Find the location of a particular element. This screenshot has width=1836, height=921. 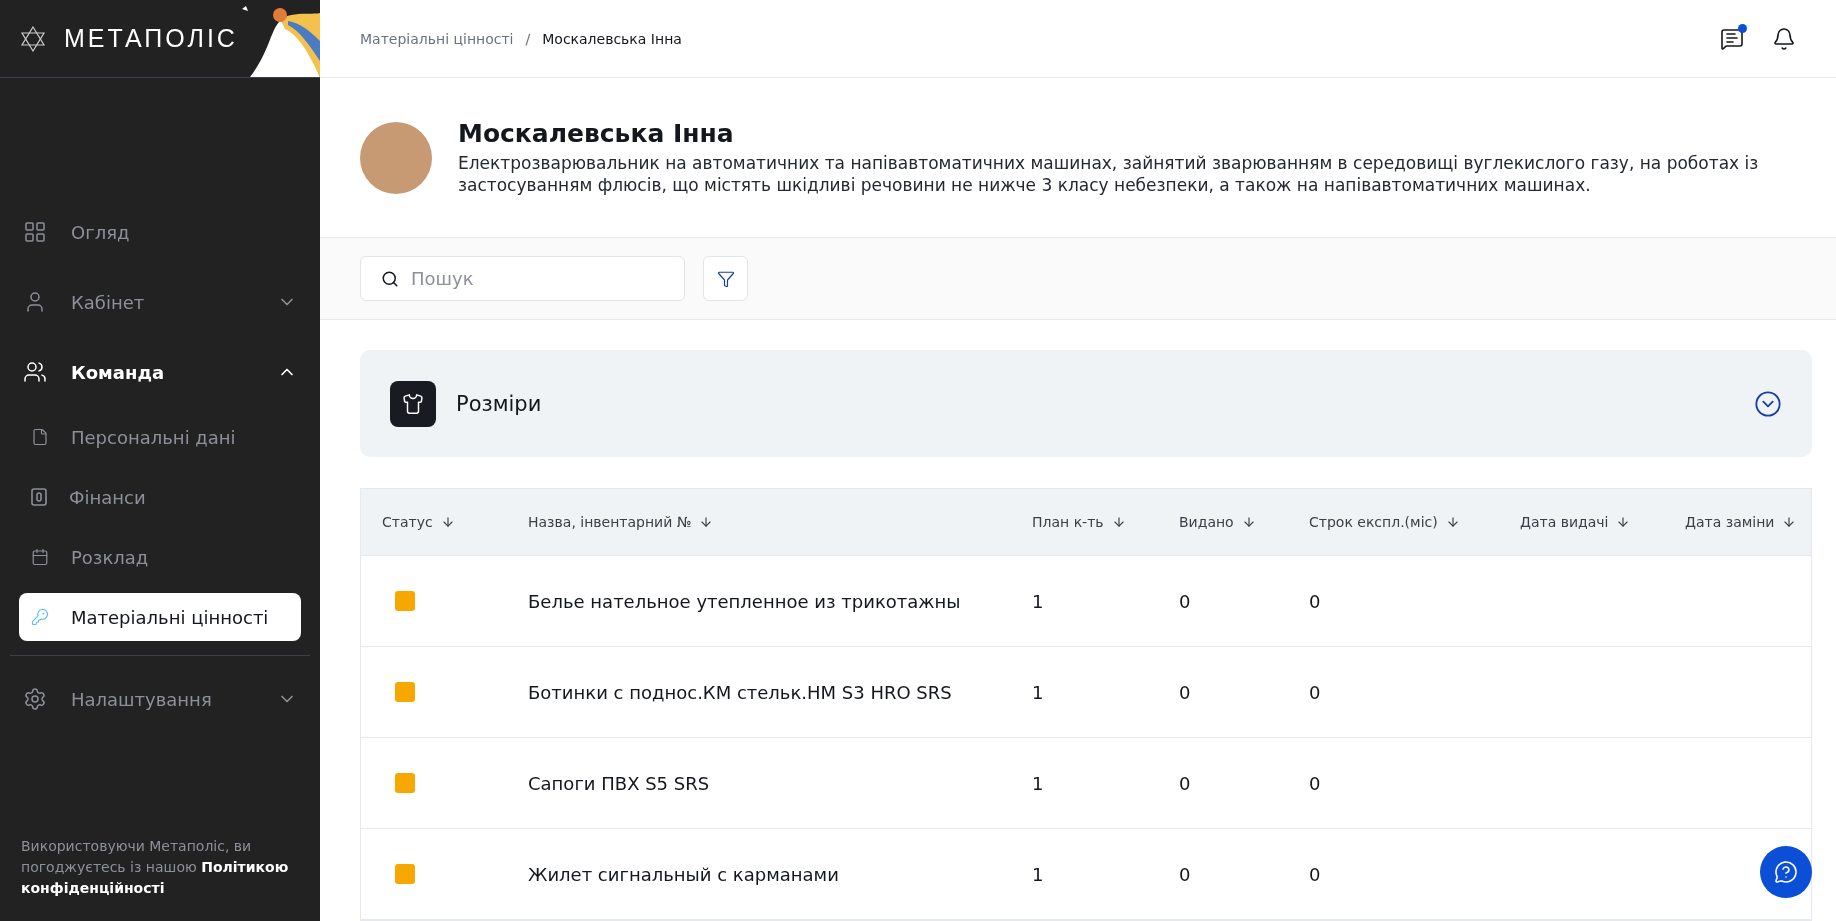

table-cell-text: Жилет сигнальный с карманами is located at coordinates (684, 874).